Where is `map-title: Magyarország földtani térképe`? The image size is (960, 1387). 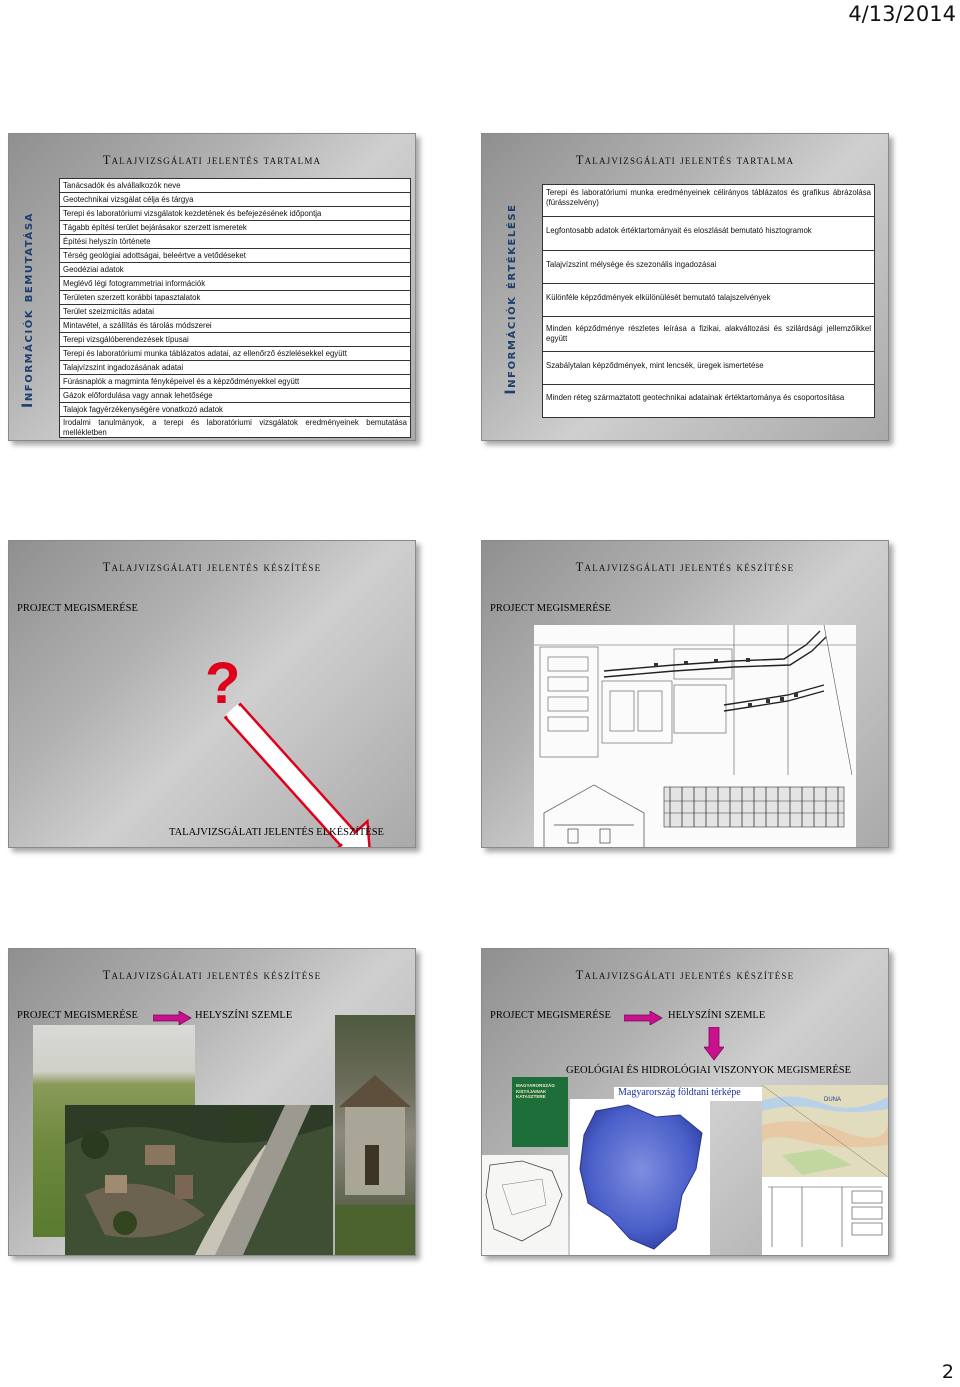 map-title: Magyarország földtani térképe is located at coordinates (679, 1092).